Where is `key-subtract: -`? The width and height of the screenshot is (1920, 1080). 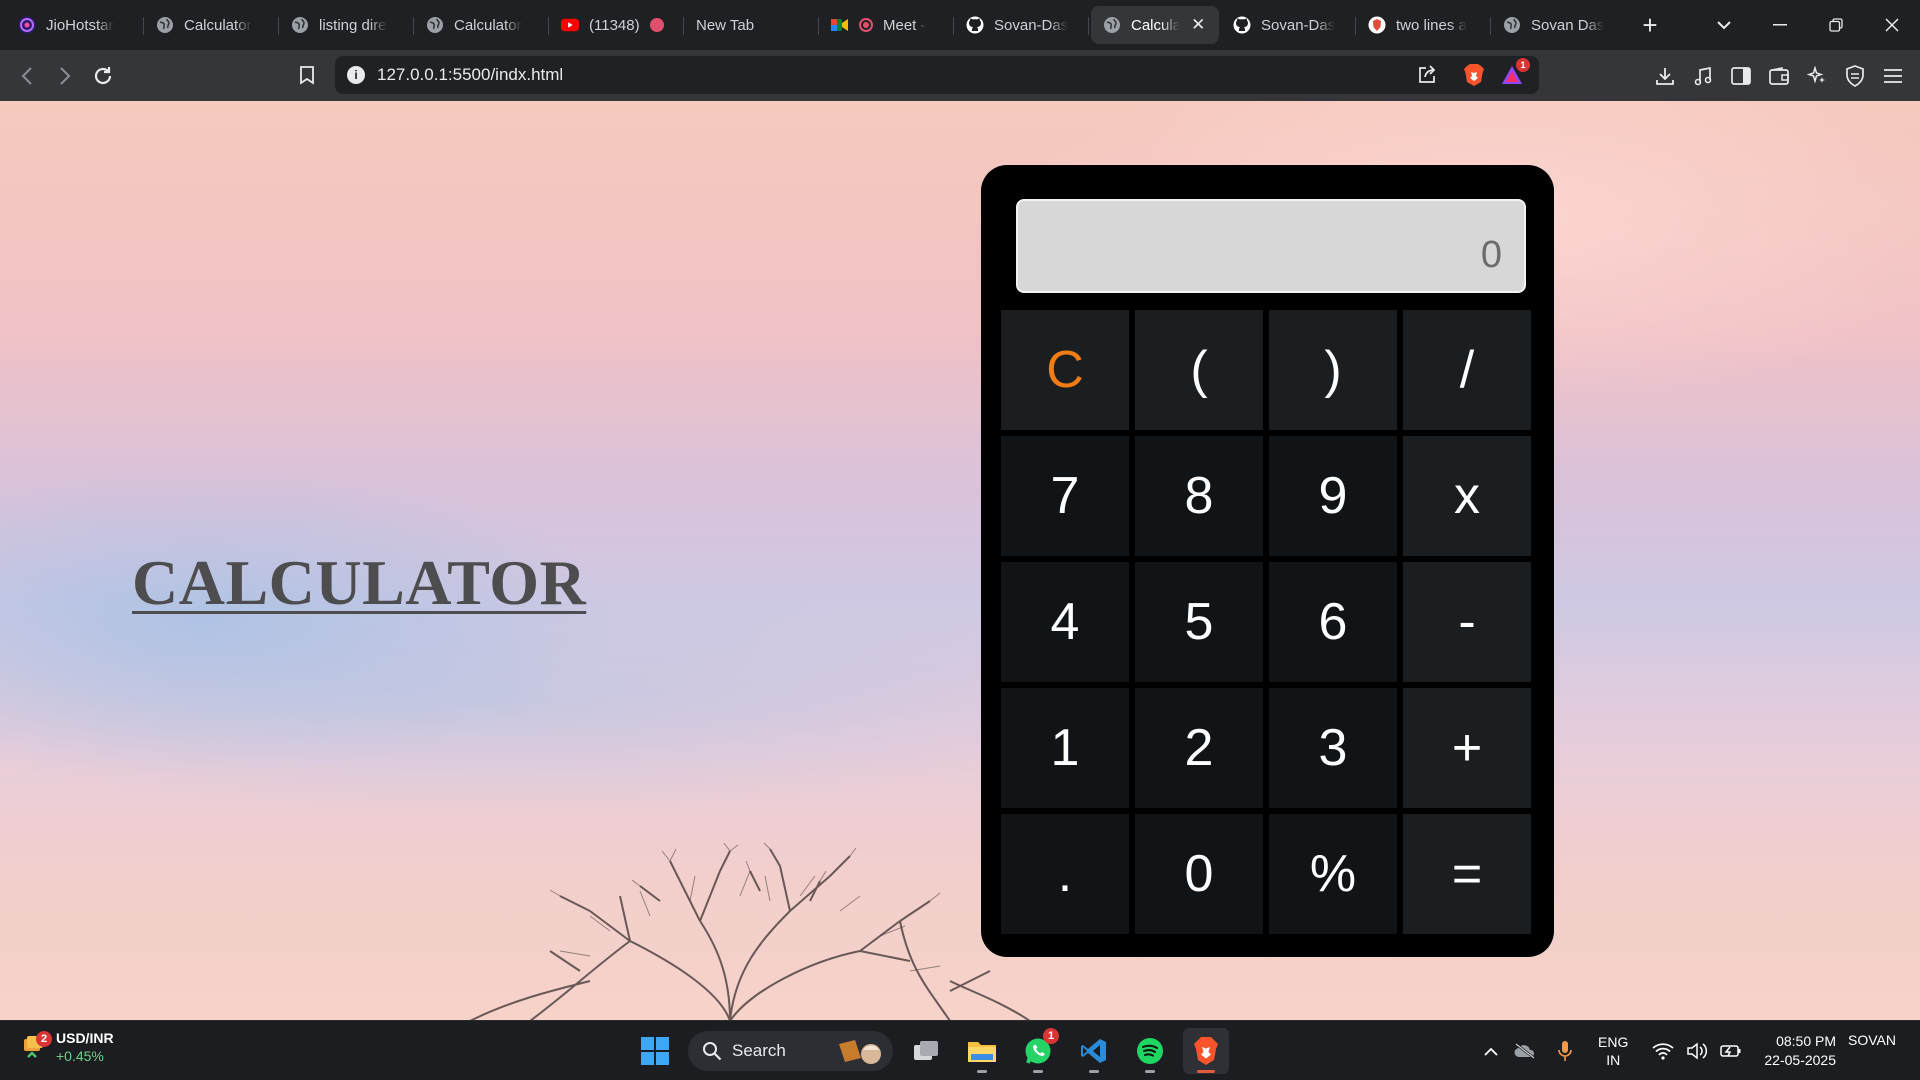
key-subtract: - is located at coordinates (1467, 622).